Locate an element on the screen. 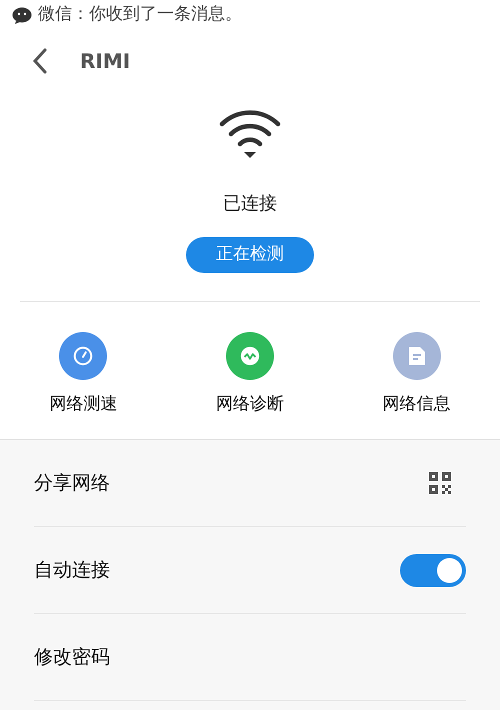  setting-label: 自动连接 is located at coordinates (72, 570).